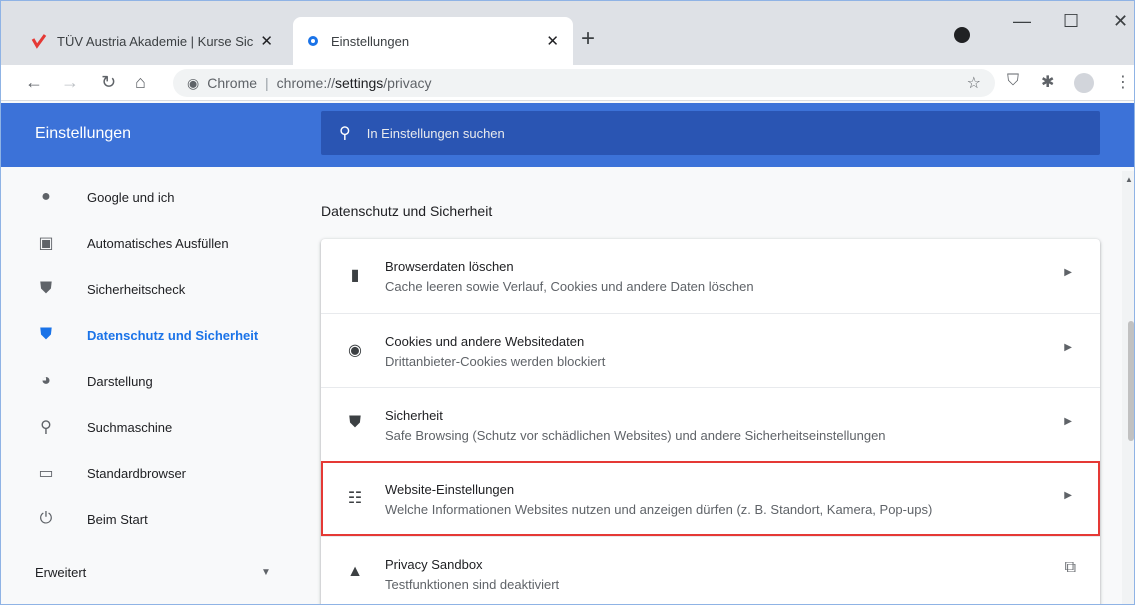  What do you see at coordinates (46, 380) in the screenshot?
I see `palette-icon: ◕` at bounding box center [46, 380].